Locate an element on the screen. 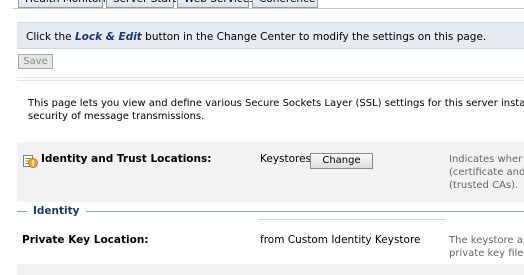  identity-trust-label: Identity and Trust Locations: is located at coordinates (126, 159).